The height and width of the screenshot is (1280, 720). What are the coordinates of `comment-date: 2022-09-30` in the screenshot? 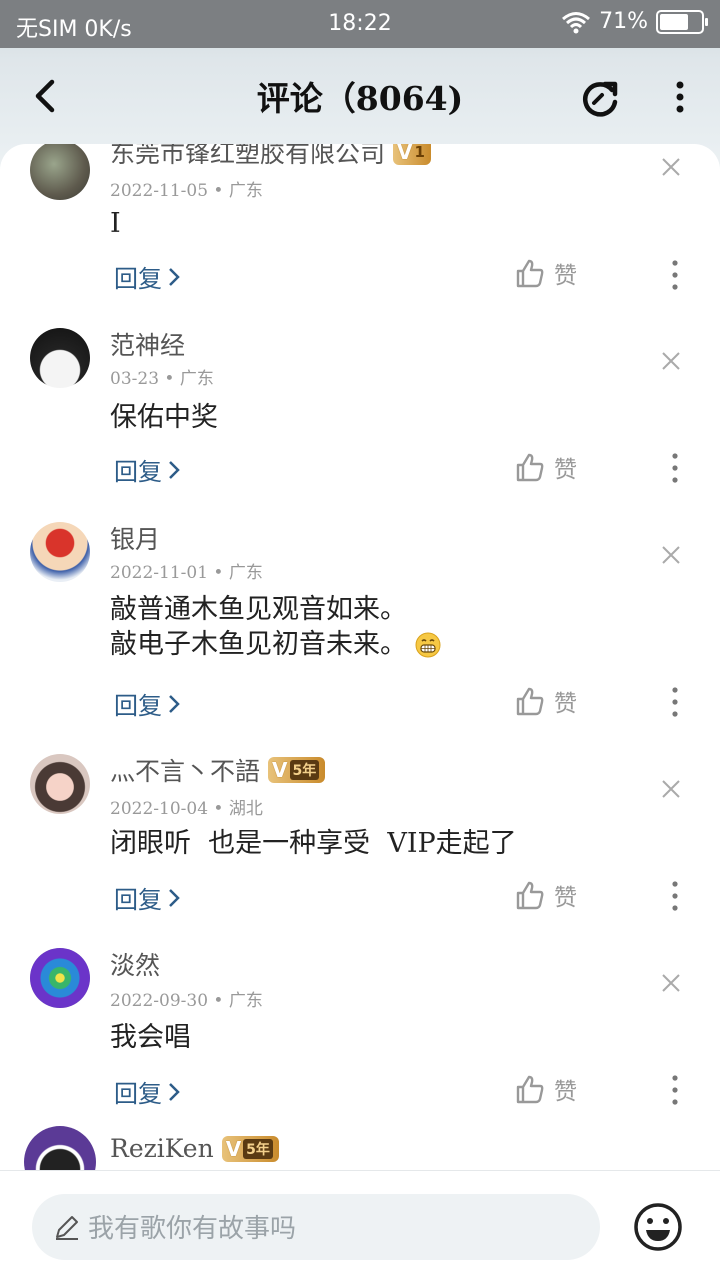 It's located at (159, 1001).